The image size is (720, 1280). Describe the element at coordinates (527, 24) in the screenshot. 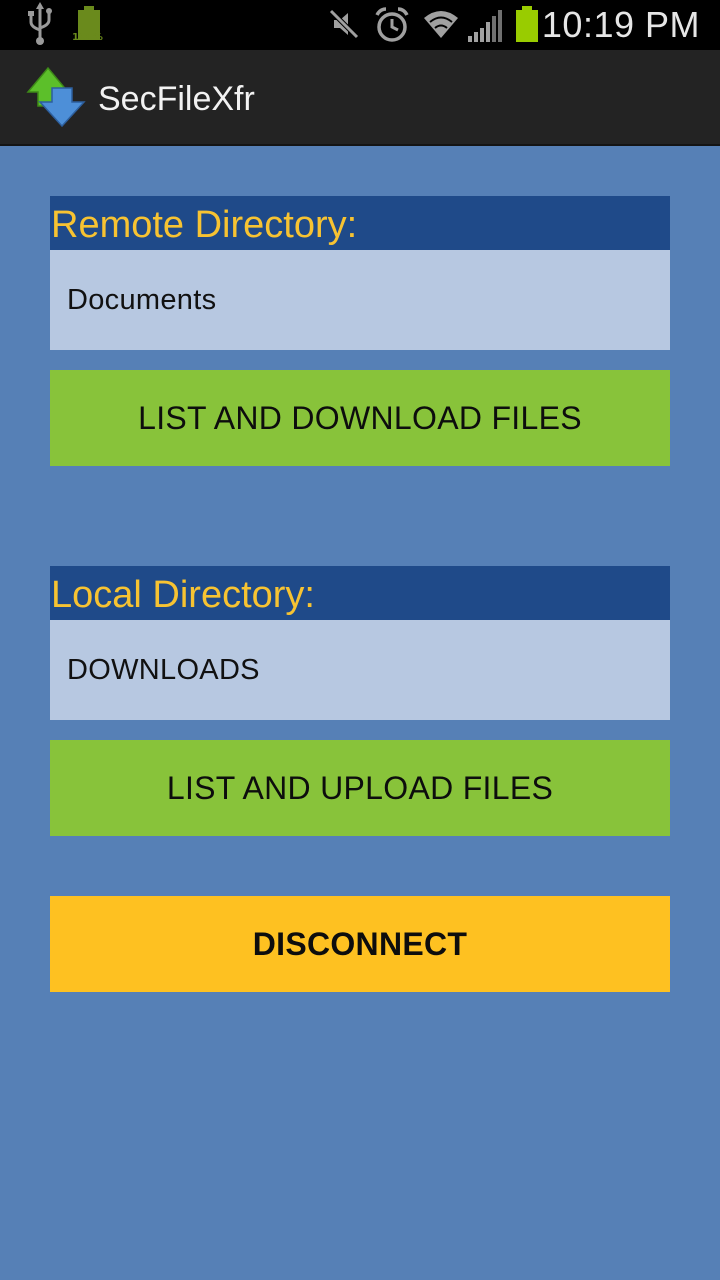

I see `battery-icon` at that location.